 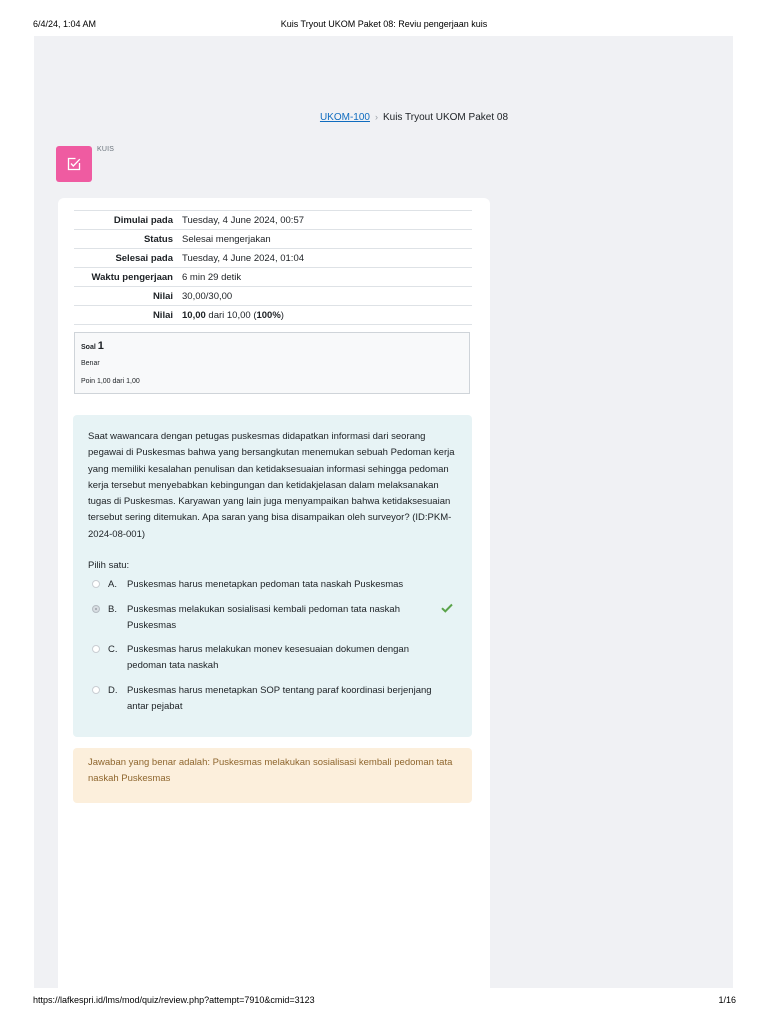 I want to click on summary-label: Waktu pengerjaan, so click(x=126, y=277).